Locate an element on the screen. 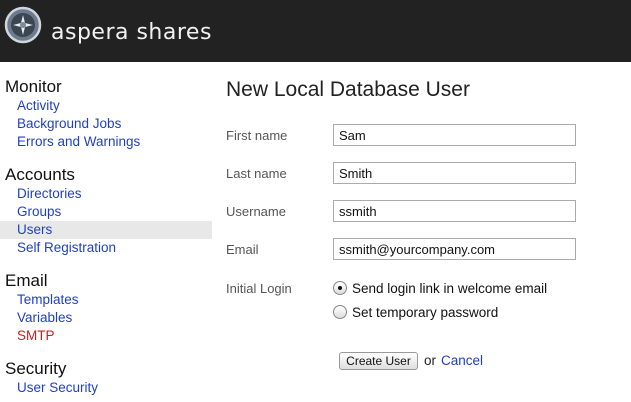 This screenshot has height=402, width=631. sidebar-section-accounts: Accounts is located at coordinates (40, 174).